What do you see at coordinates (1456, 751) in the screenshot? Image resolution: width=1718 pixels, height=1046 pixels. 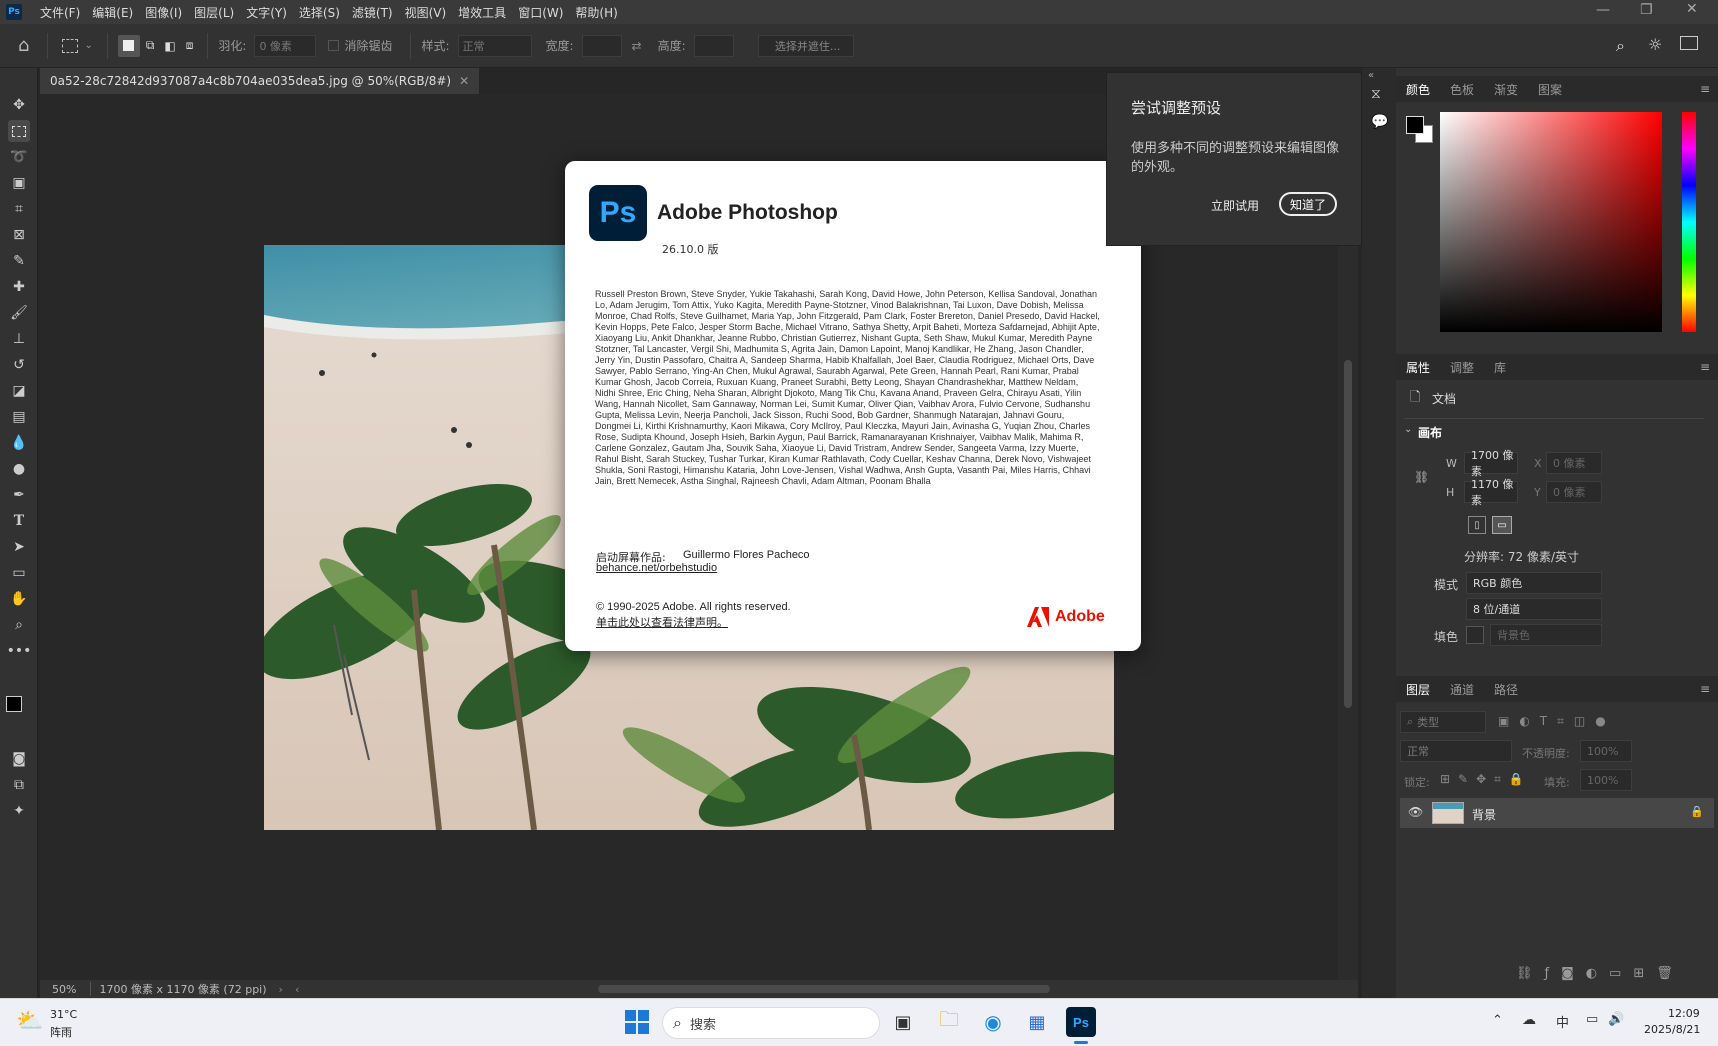 I see `blend-mode-select: 正常` at bounding box center [1456, 751].